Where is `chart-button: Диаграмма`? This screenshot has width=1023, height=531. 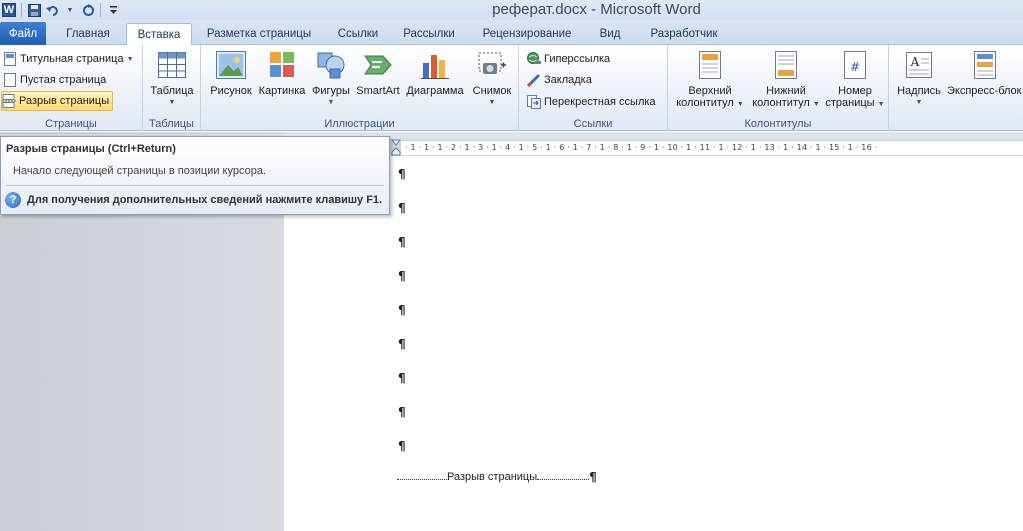
chart-button: Диаграмма is located at coordinates (435, 73).